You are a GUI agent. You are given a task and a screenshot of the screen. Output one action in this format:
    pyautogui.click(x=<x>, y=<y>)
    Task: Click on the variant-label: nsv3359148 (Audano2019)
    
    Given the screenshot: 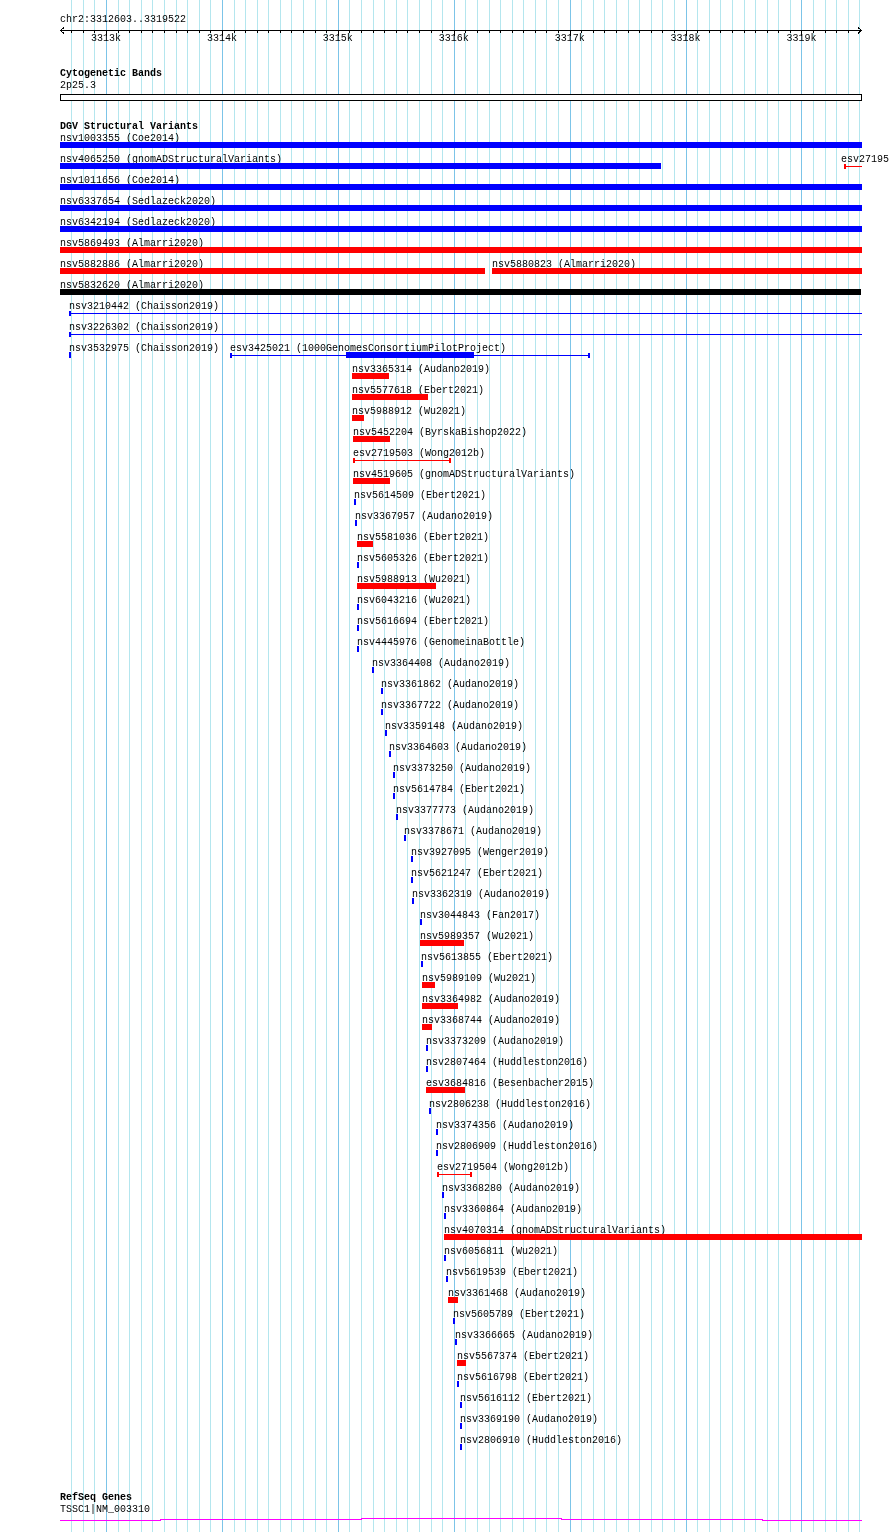 What is the action you would take?
    pyautogui.click(x=454, y=727)
    